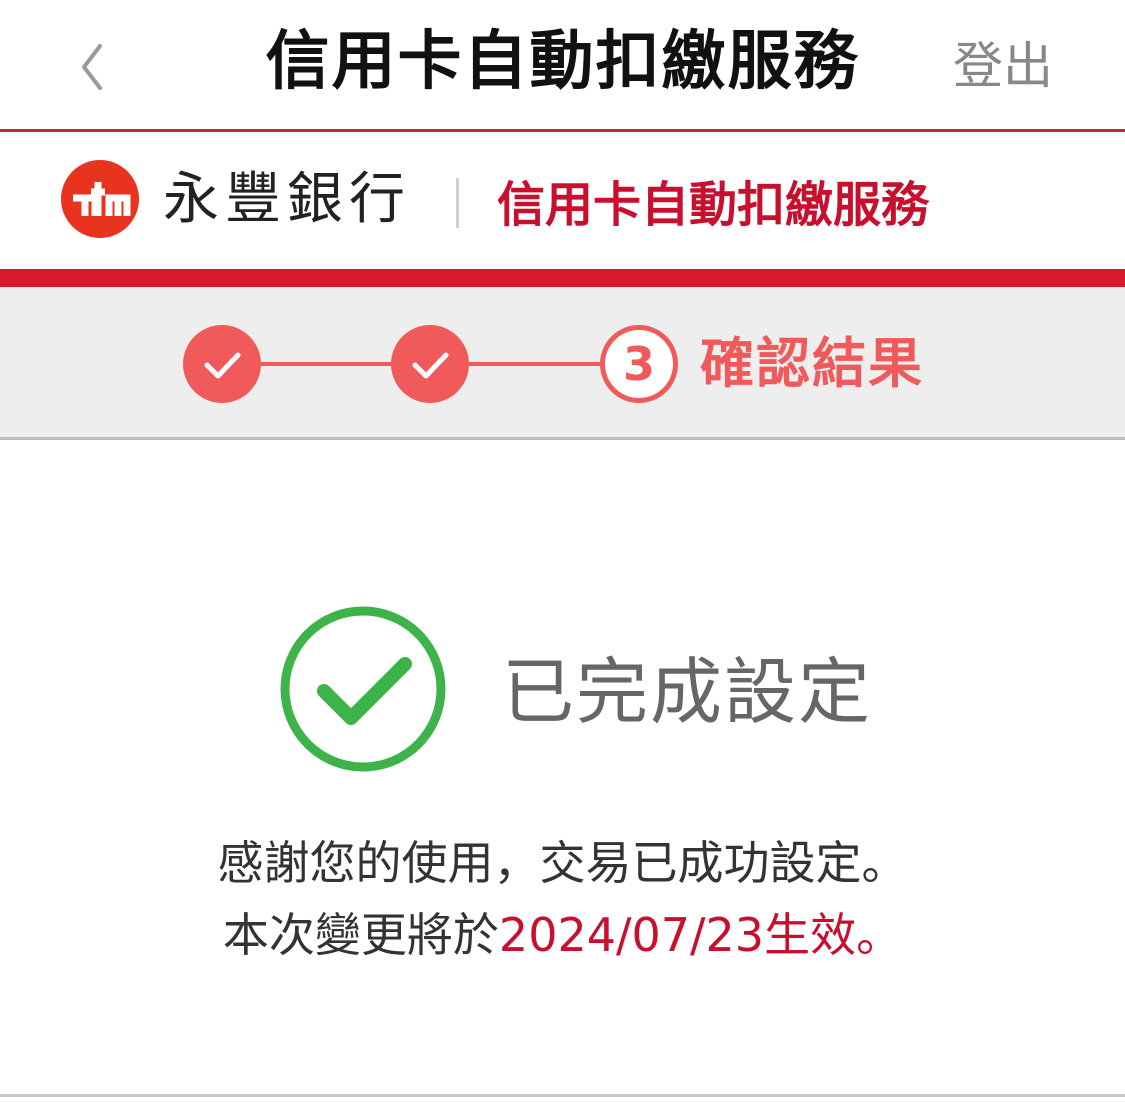 This screenshot has height=1103, width=1125. What do you see at coordinates (639, 364) in the screenshot?
I see `step-3-current: 3` at bounding box center [639, 364].